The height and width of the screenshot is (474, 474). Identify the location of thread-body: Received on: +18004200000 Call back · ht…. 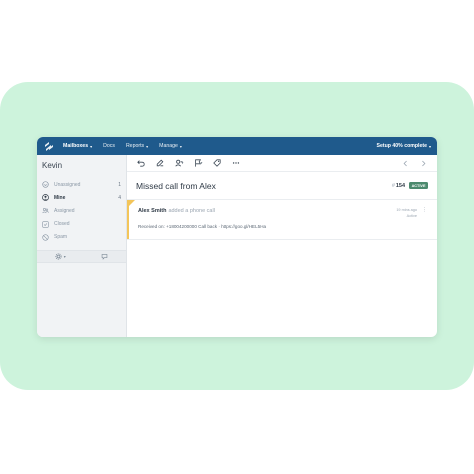
(202, 227).